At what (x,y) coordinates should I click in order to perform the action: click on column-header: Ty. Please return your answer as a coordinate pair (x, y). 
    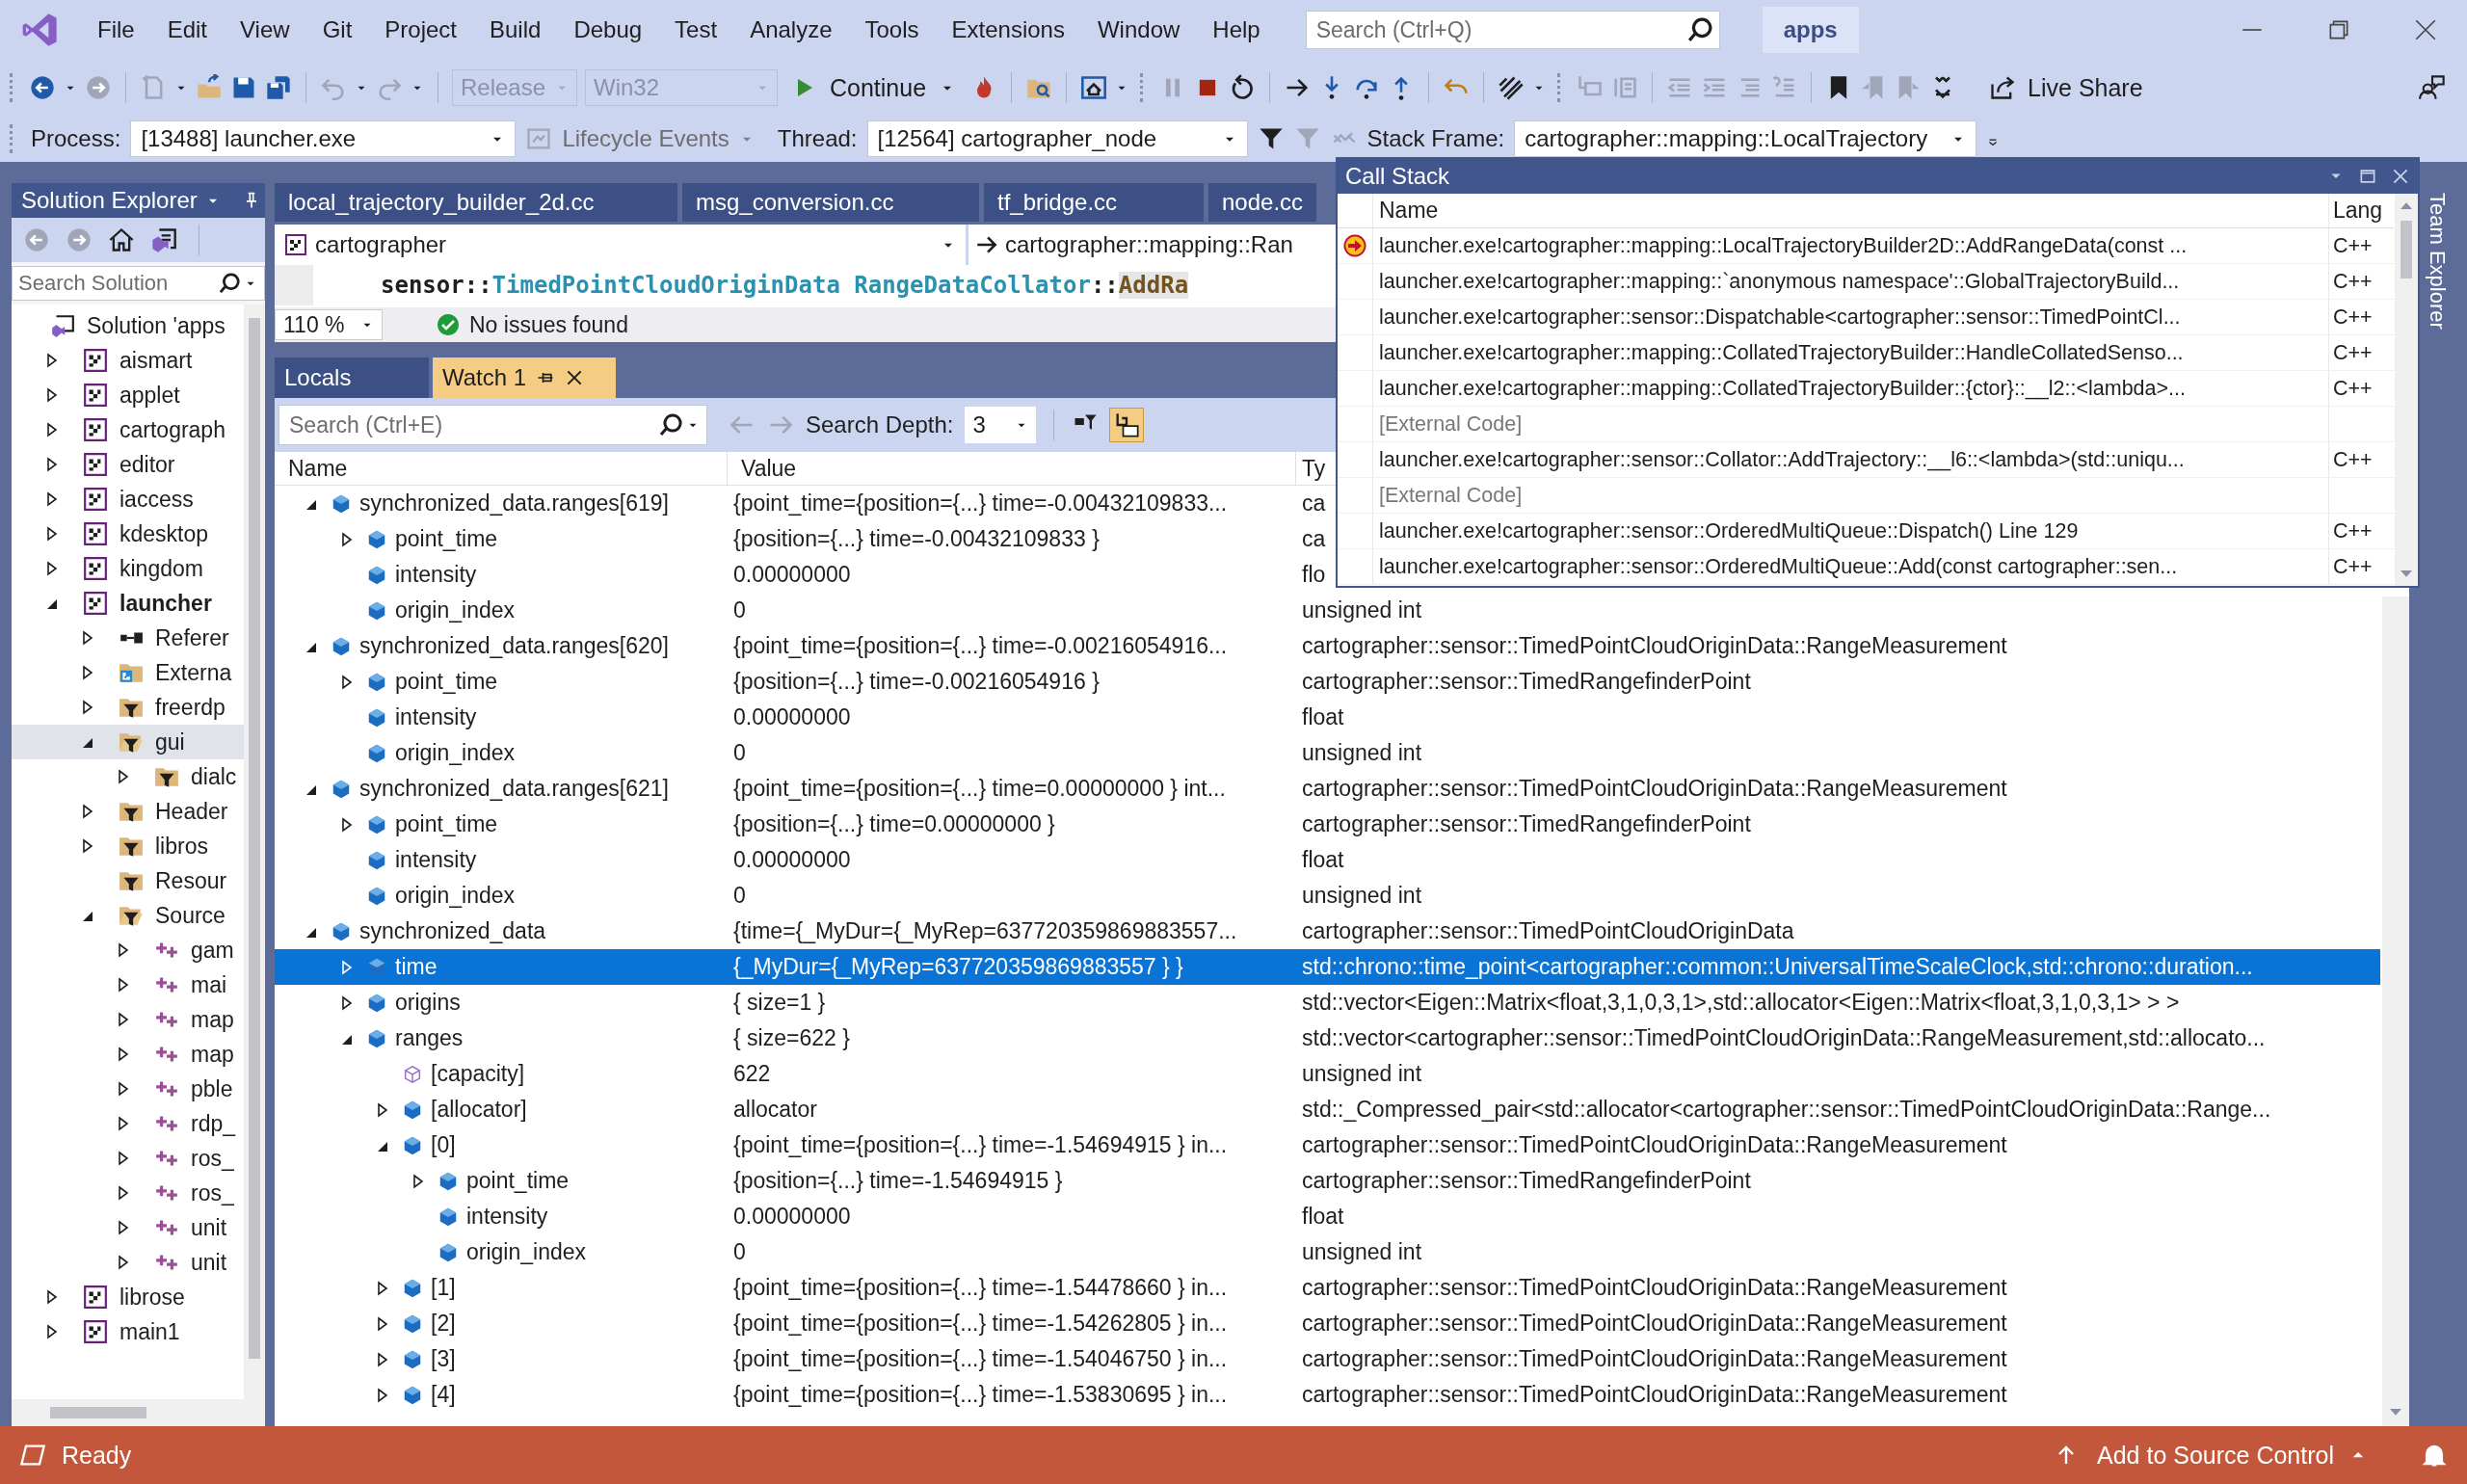
    Looking at the image, I should click on (1311, 468).